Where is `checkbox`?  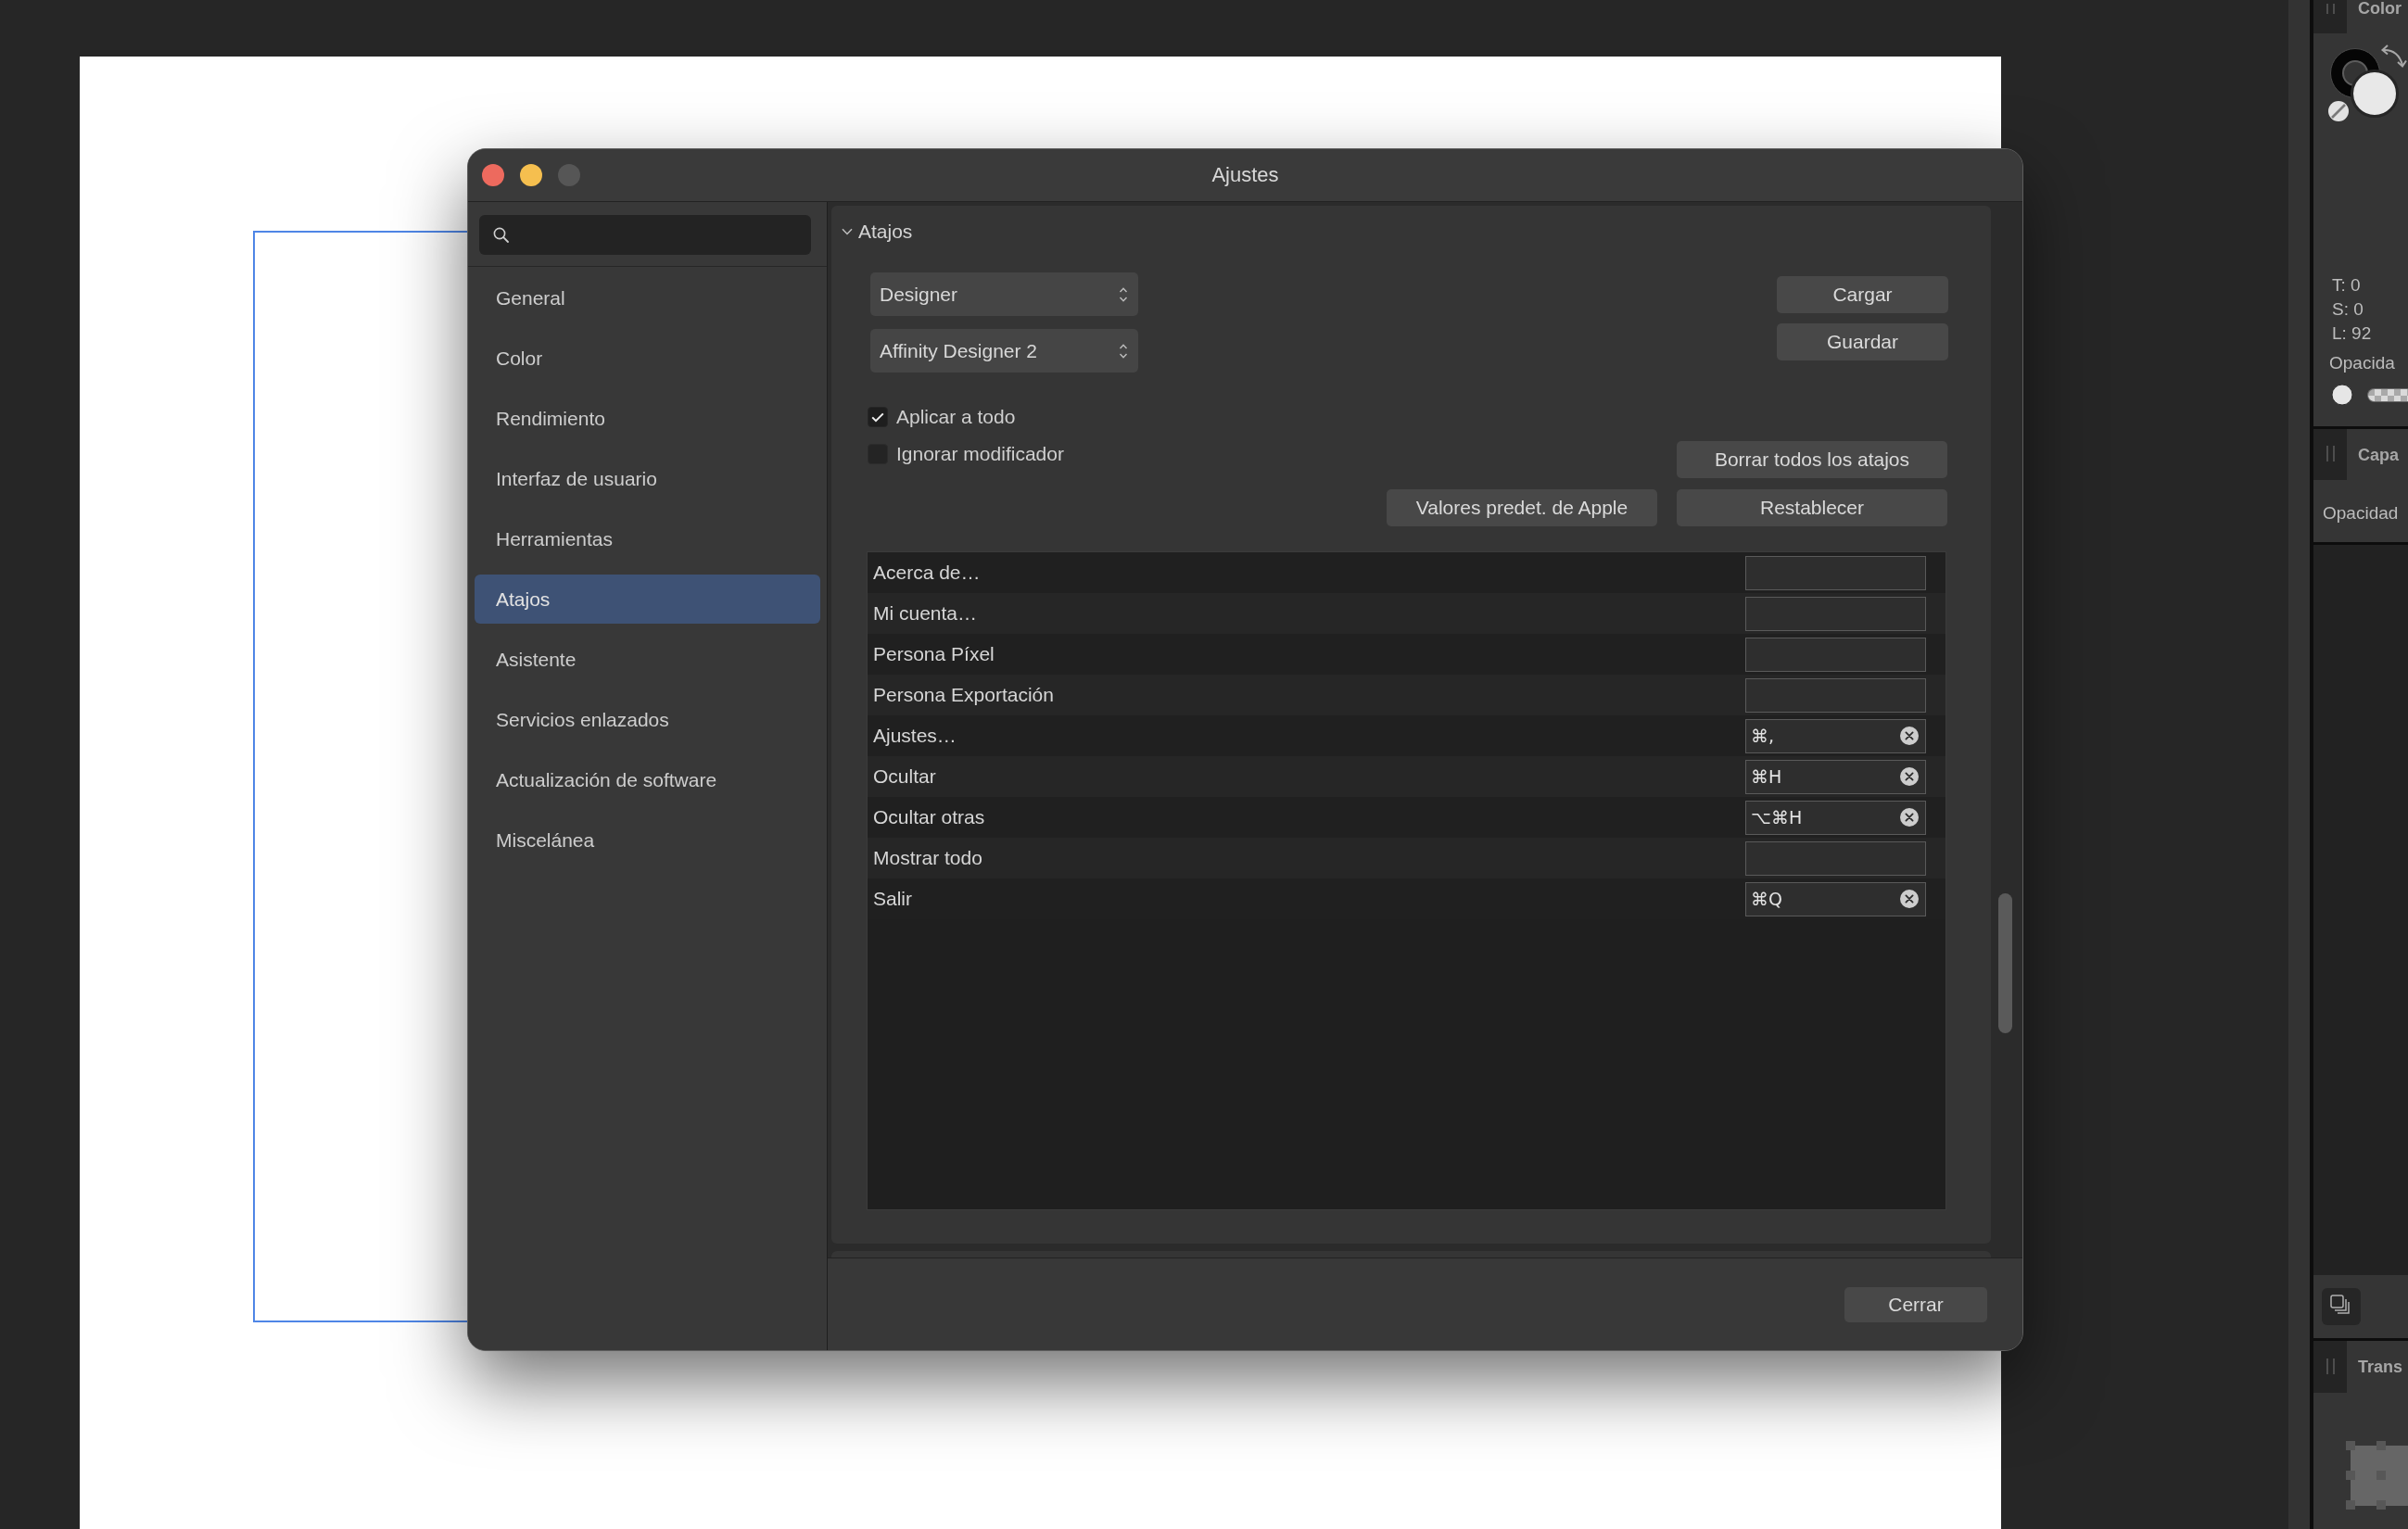
checkbox is located at coordinates (878, 417).